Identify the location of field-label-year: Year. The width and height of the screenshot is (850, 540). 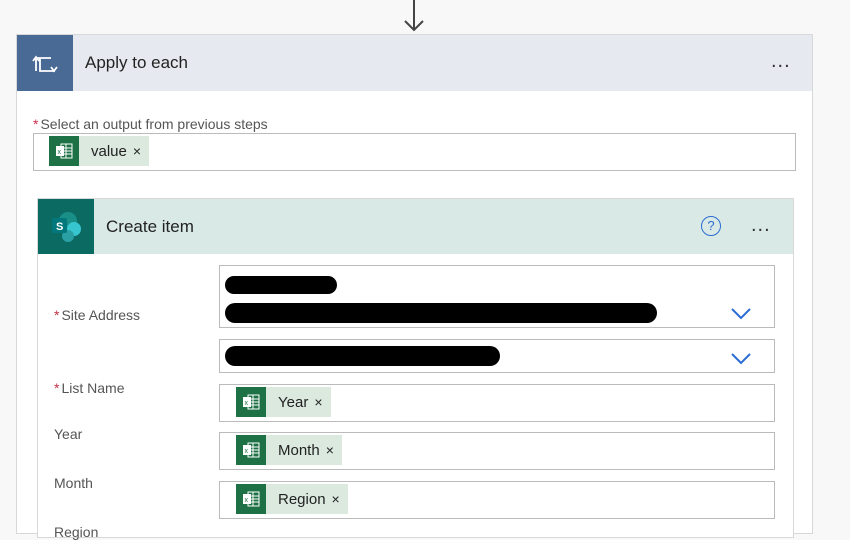
(68, 434).